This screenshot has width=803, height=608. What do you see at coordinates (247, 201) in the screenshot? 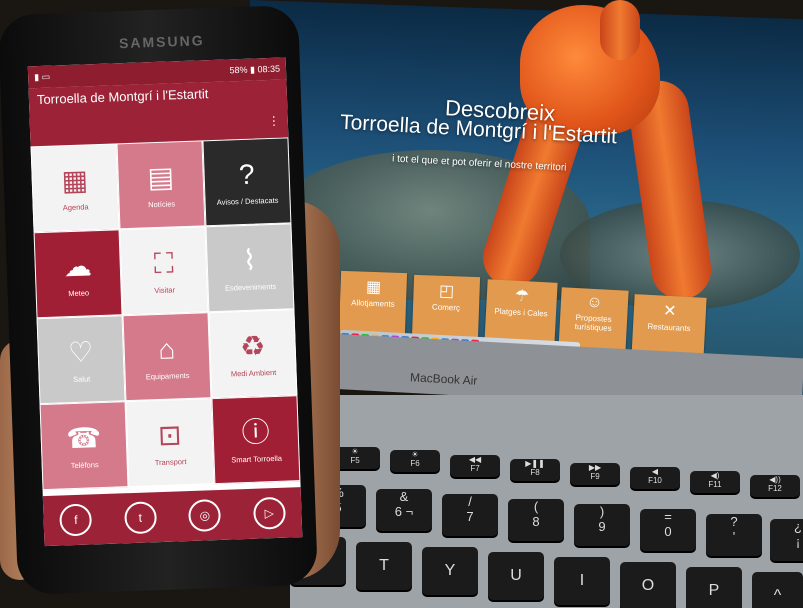
I see `tile-label: Avisos / Destacats` at bounding box center [247, 201].